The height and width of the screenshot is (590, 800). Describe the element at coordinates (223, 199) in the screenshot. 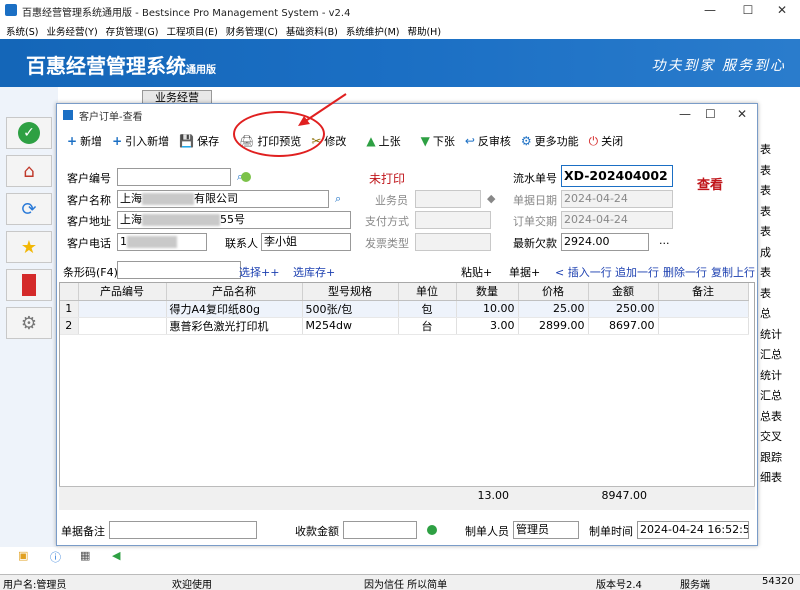

I see `customer-name-input: 上海 有限公司` at that location.